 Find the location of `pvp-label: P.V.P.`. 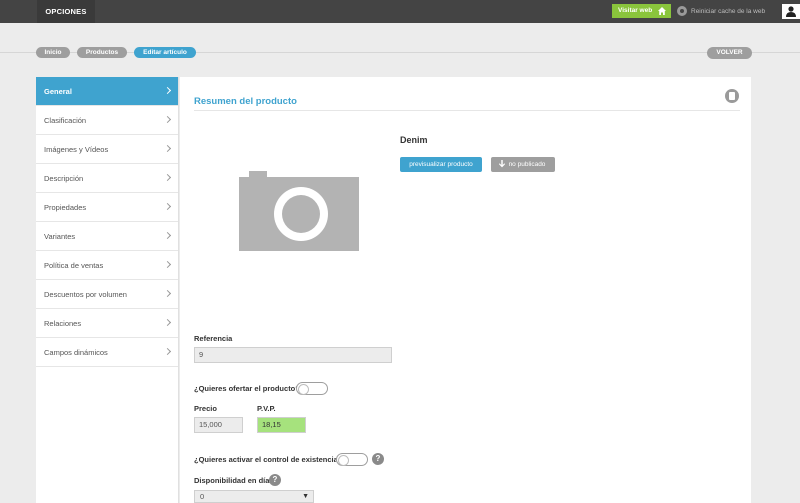

pvp-label: P.V.P. is located at coordinates (266, 408).